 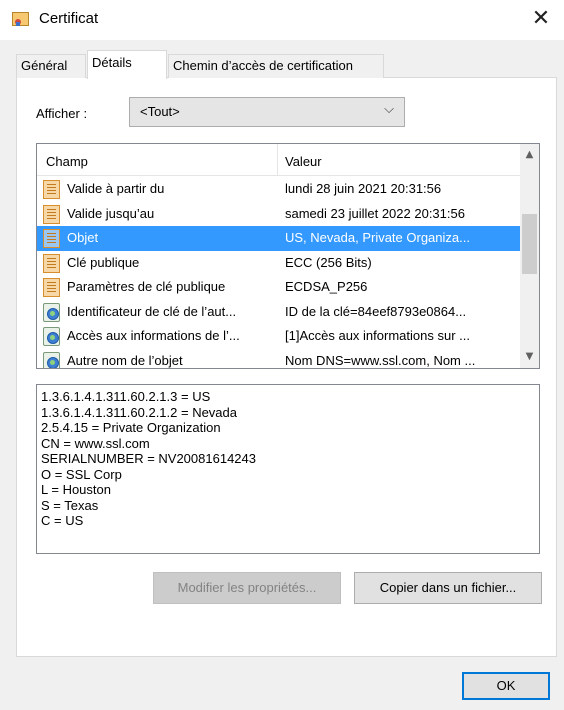 What do you see at coordinates (83, 237) in the screenshot?
I see `row-field: Objet` at bounding box center [83, 237].